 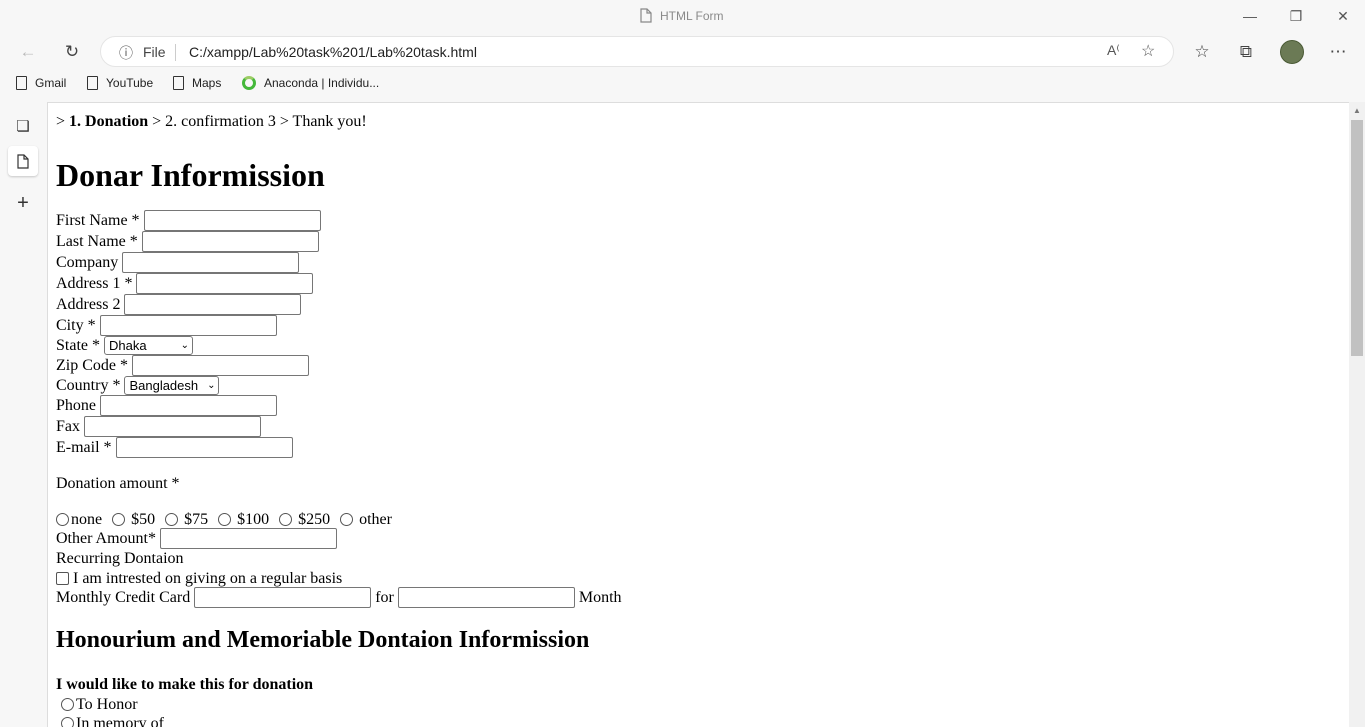 I want to click on months-input, so click(x=486, y=597).